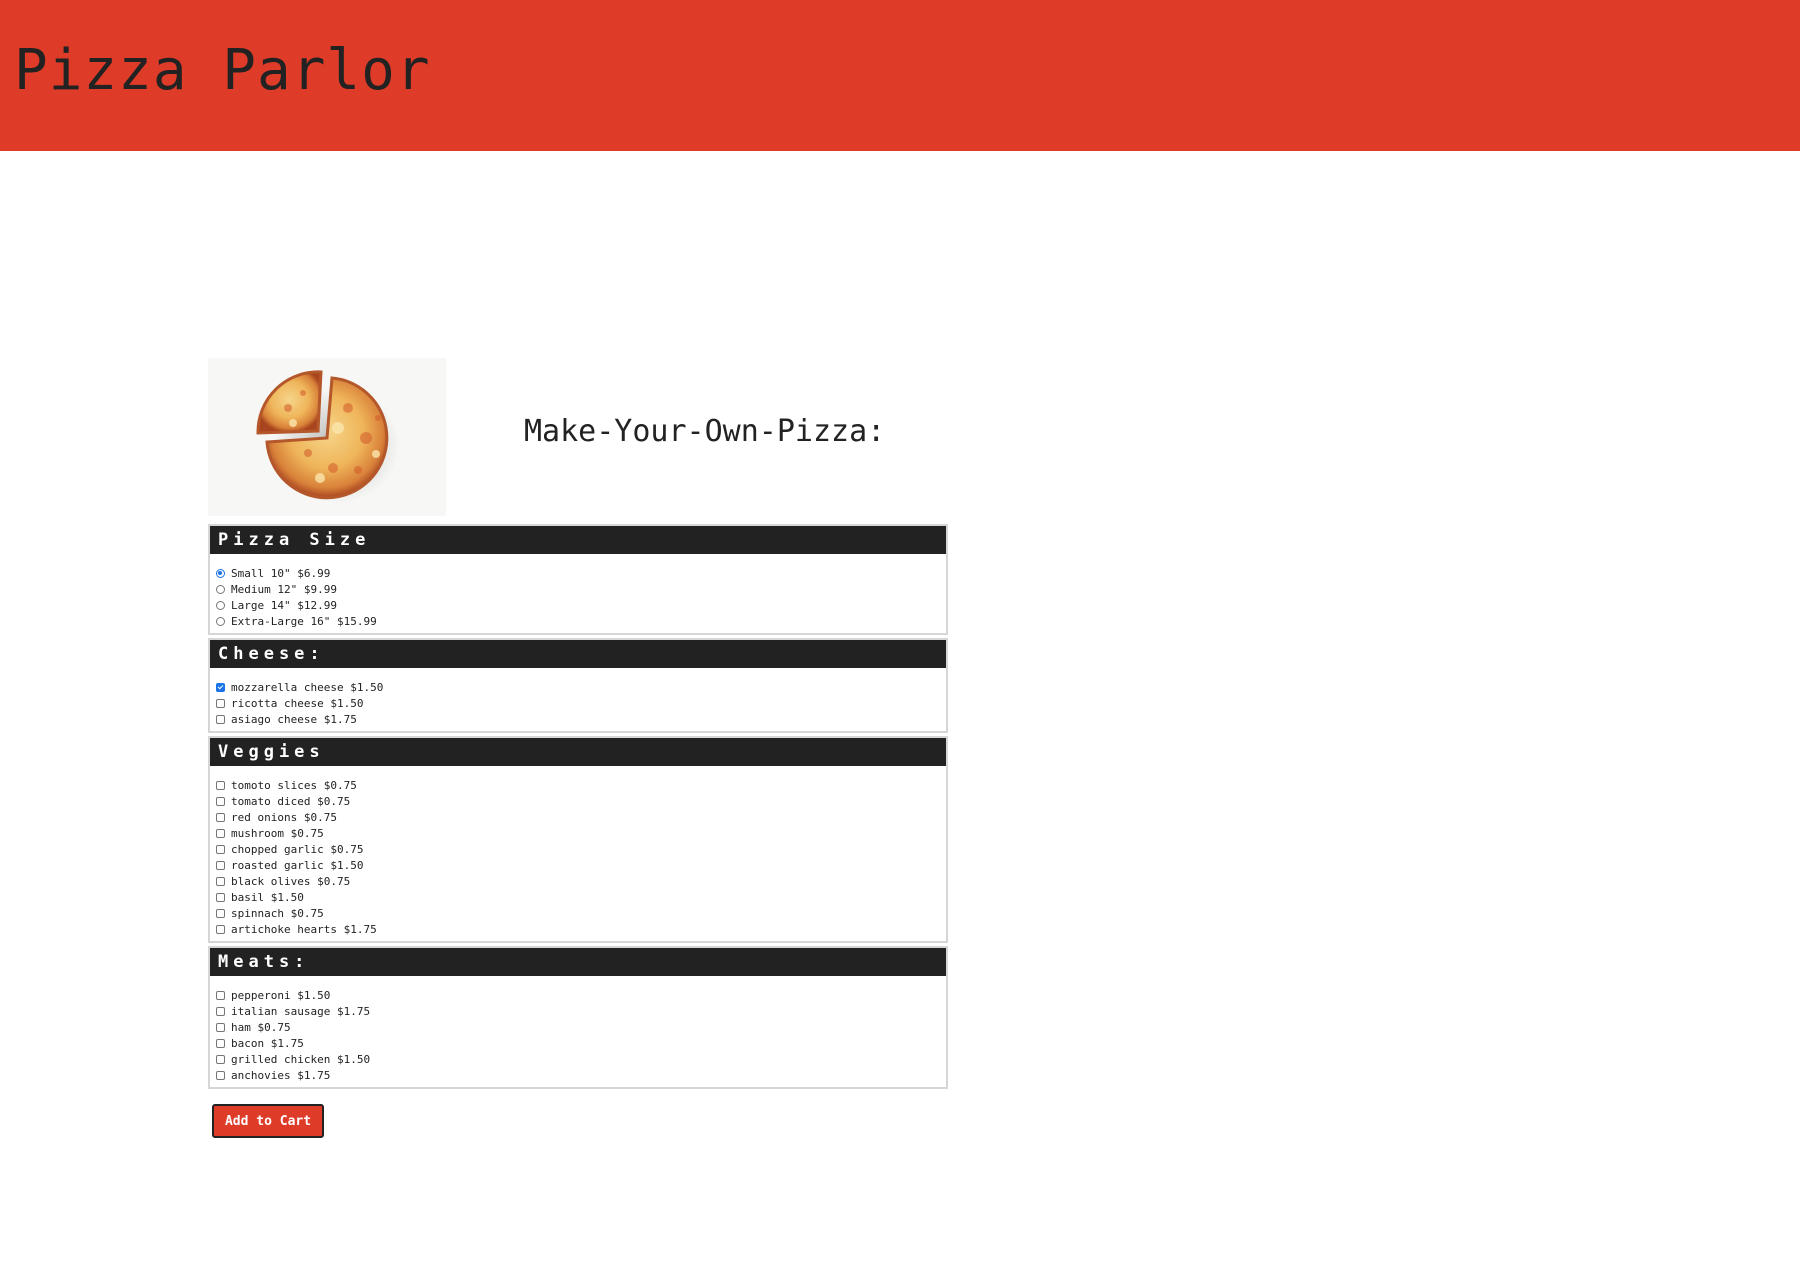 The image size is (1800, 1288). Describe the element at coordinates (222, 70) in the screenshot. I see `site-title: Pizza Parlor` at that location.